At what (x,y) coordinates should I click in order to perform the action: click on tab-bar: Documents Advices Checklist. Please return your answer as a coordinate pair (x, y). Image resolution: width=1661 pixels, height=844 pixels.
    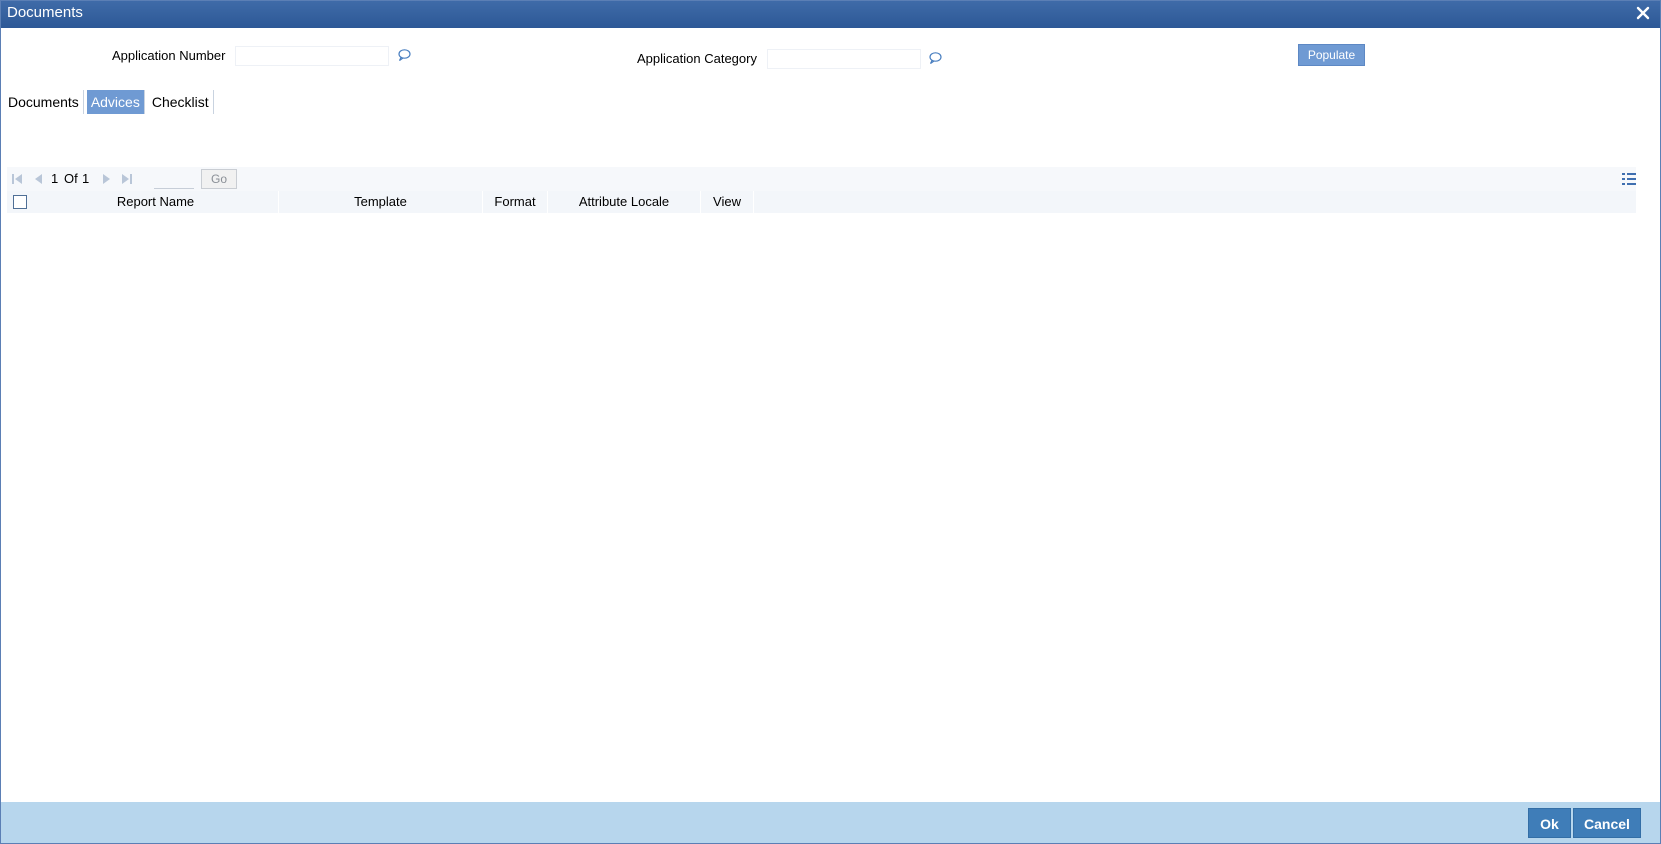
    Looking at the image, I should click on (109, 102).